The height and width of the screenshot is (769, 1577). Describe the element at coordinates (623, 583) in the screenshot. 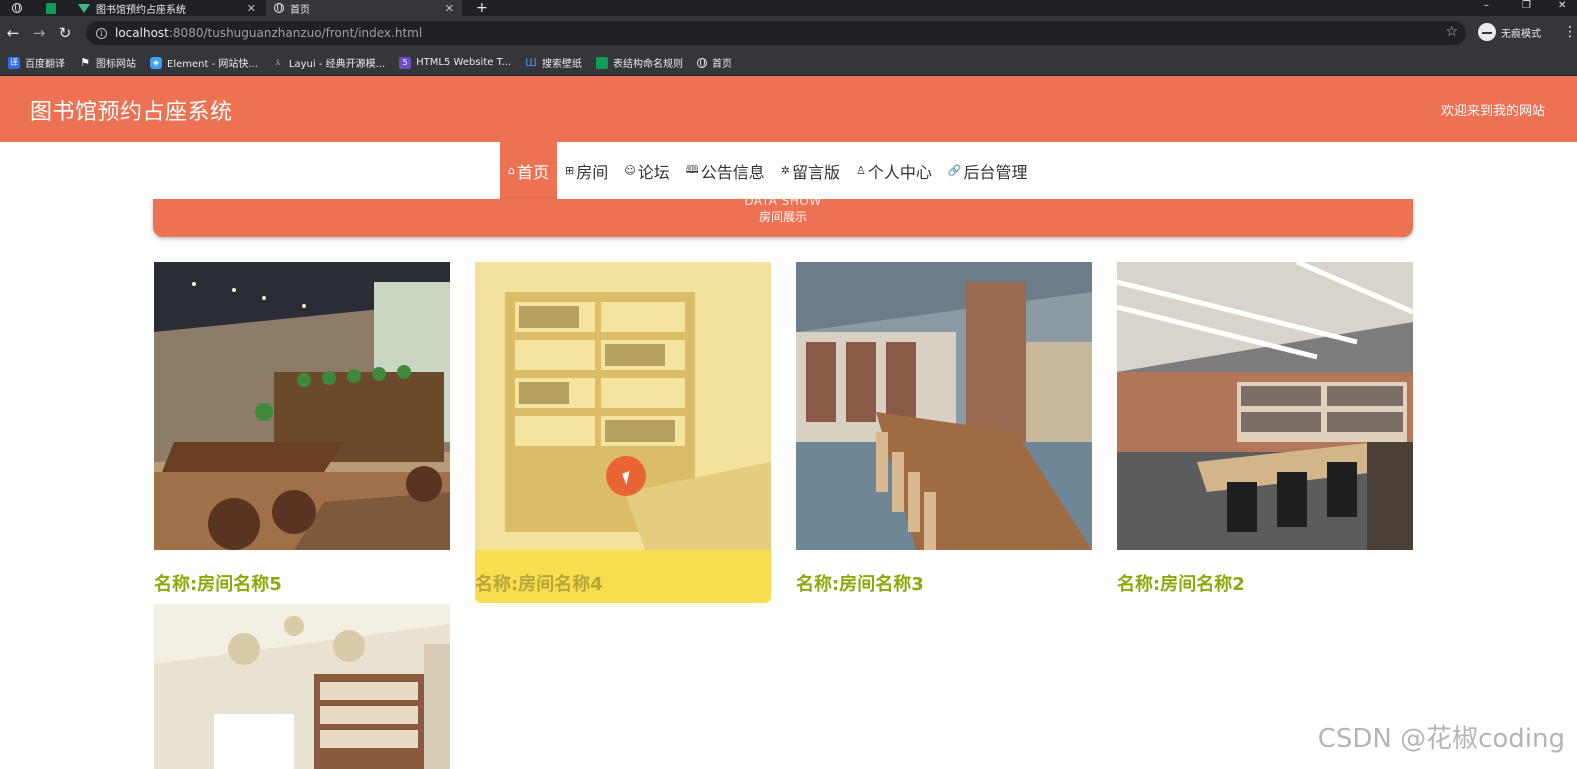

I see `room-name: 名称:房间名称4` at that location.